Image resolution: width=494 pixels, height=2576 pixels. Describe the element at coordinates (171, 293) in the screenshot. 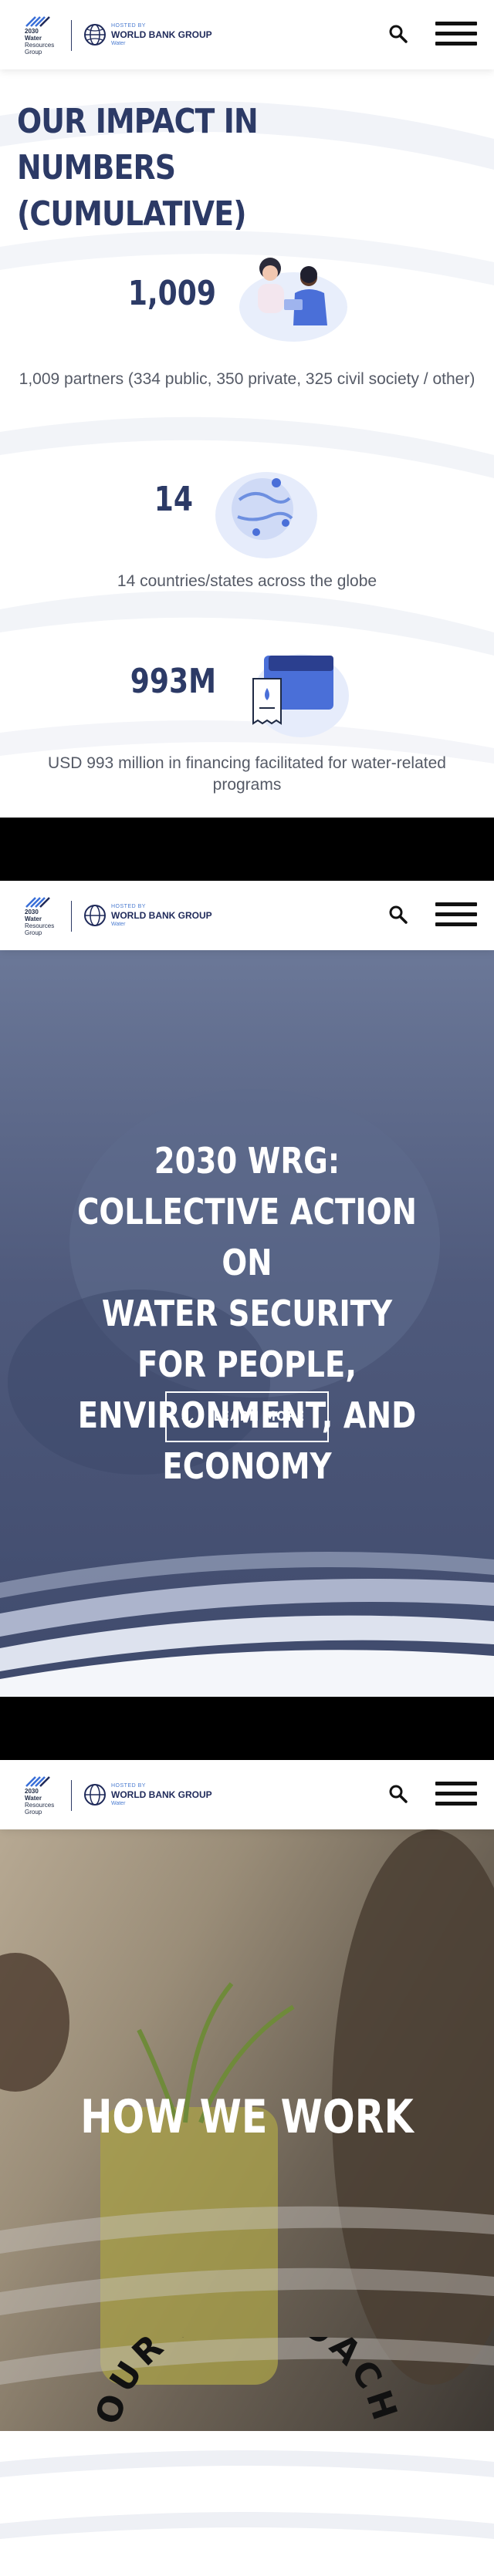

I see `stat-value-partners: 1,009` at that location.